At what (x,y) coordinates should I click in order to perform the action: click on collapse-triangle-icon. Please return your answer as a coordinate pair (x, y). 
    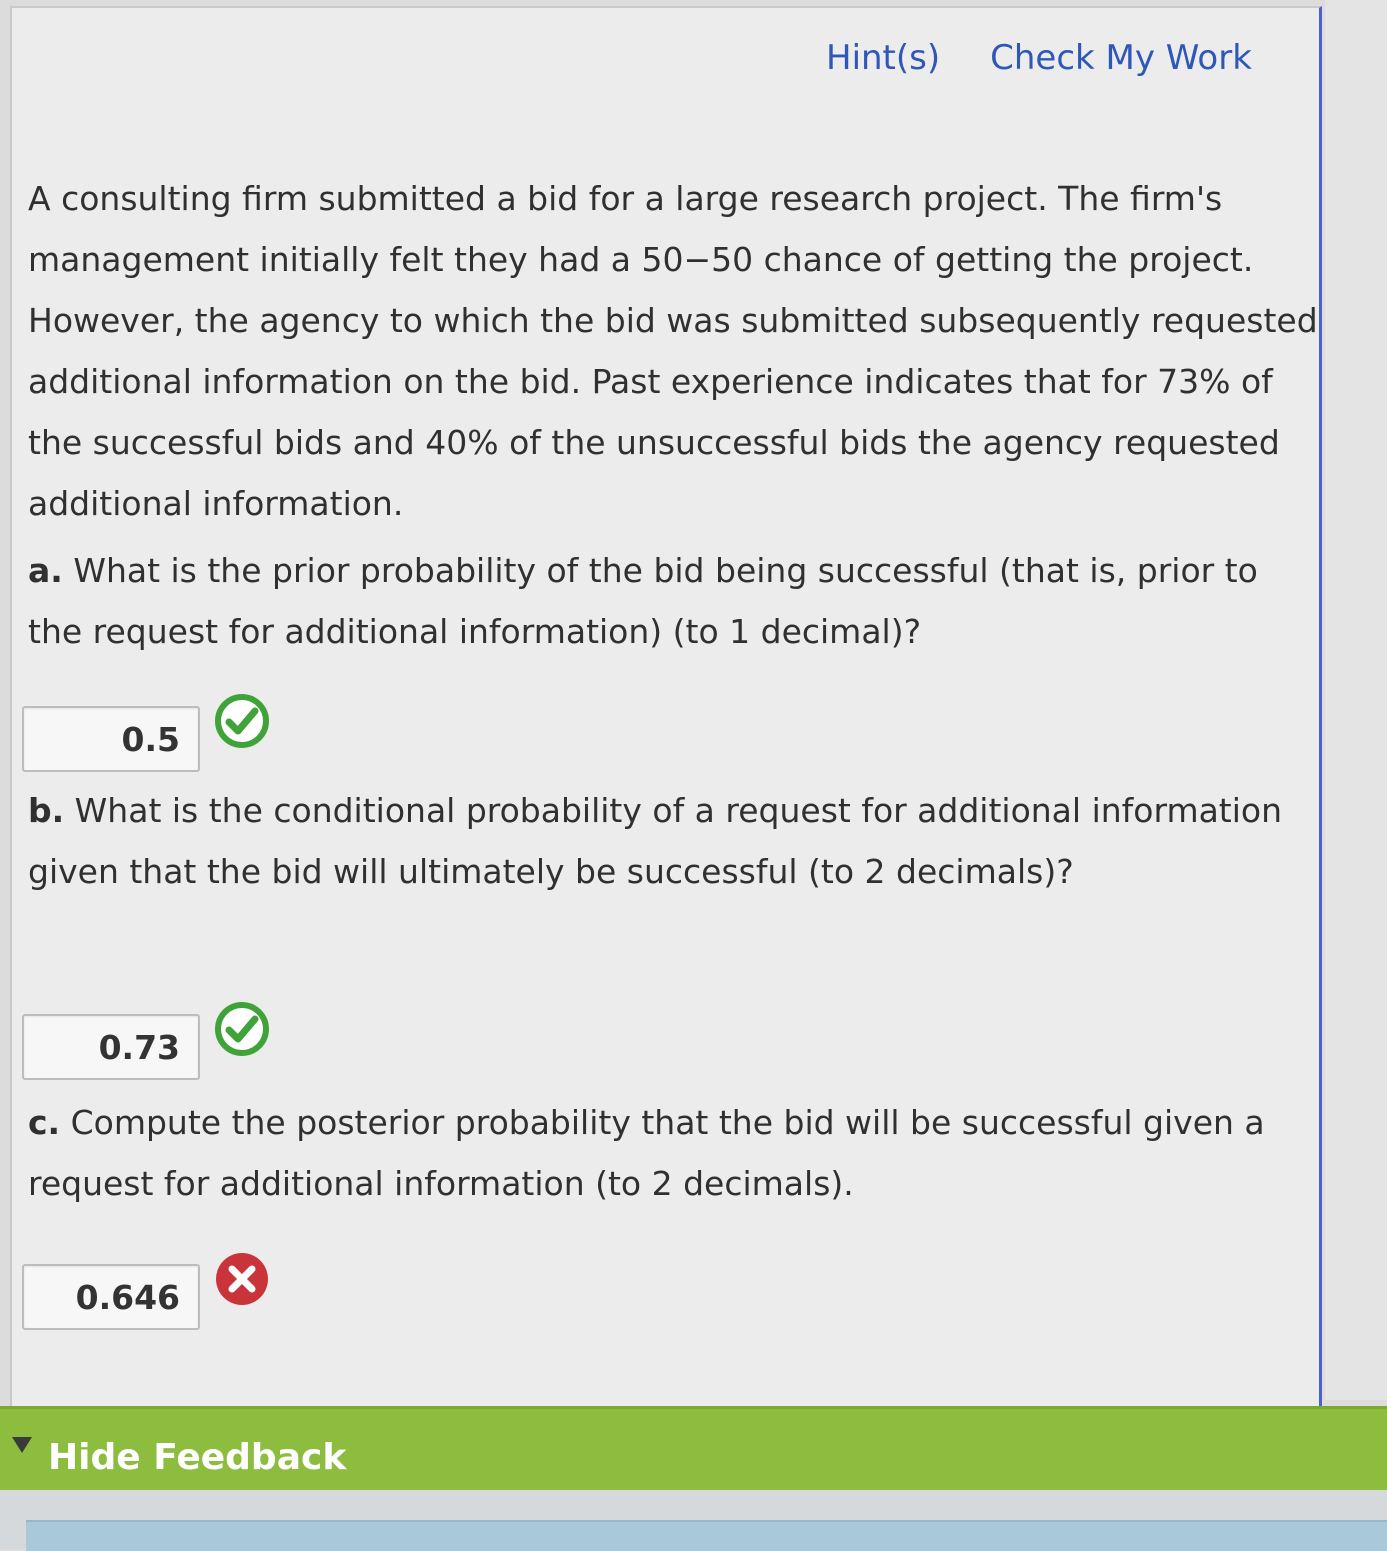
    Looking at the image, I should click on (22, 1445).